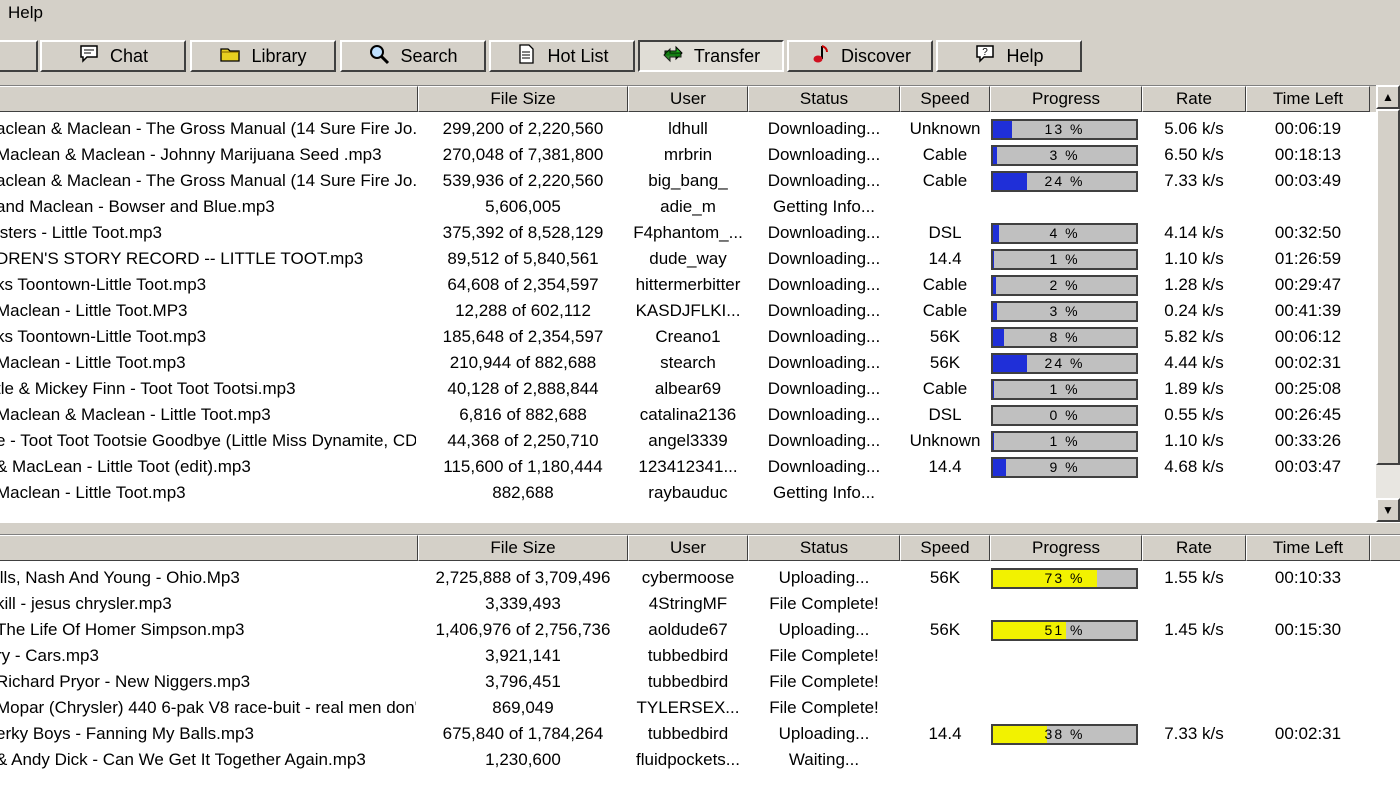  Describe the element at coordinates (263, 56) in the screenshot. I see `library-button: Library` at that location.